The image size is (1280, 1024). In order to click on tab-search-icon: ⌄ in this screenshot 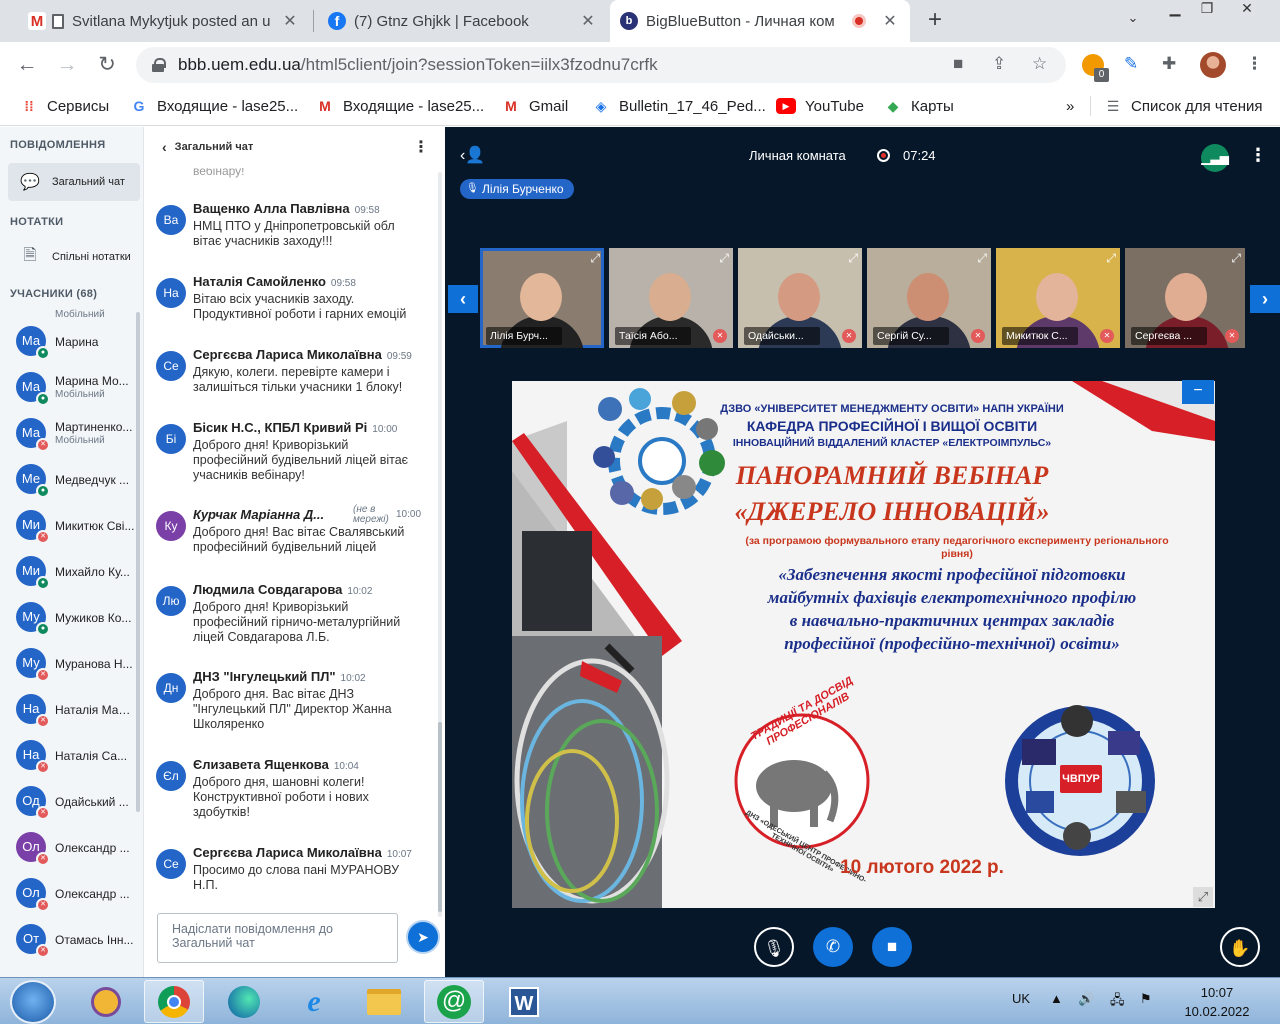, I will do `click(1133, 21)`.